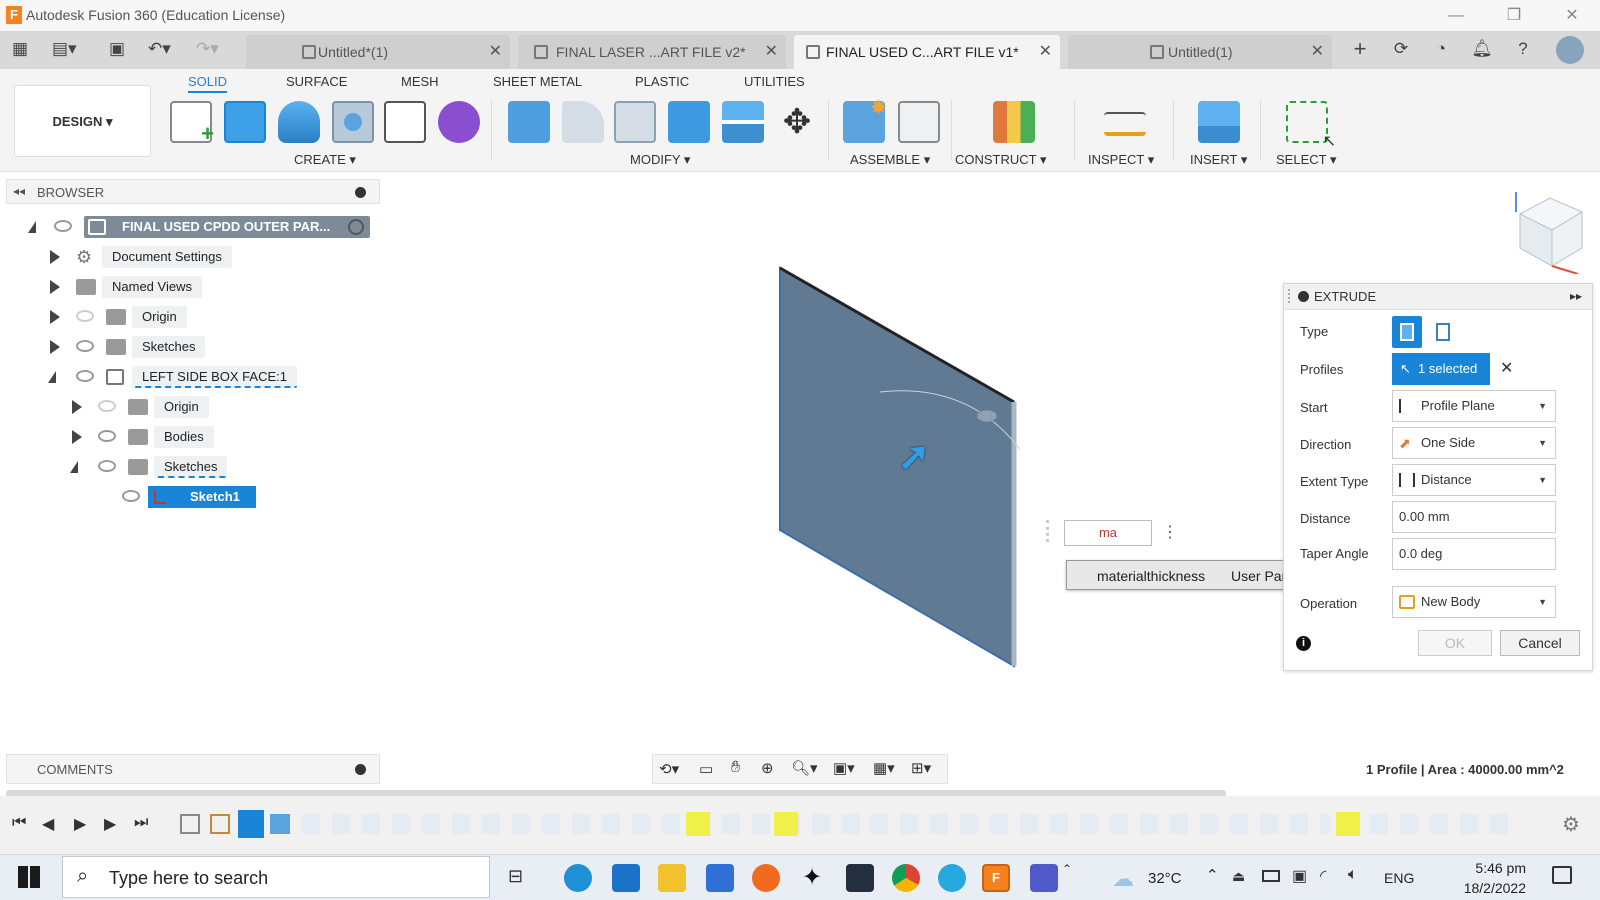 The image size is (1600, 900). What do you see at coordinates (29, 877) in the screenshot?
I see `windows-start-icon` at bounding box center [29, 877].